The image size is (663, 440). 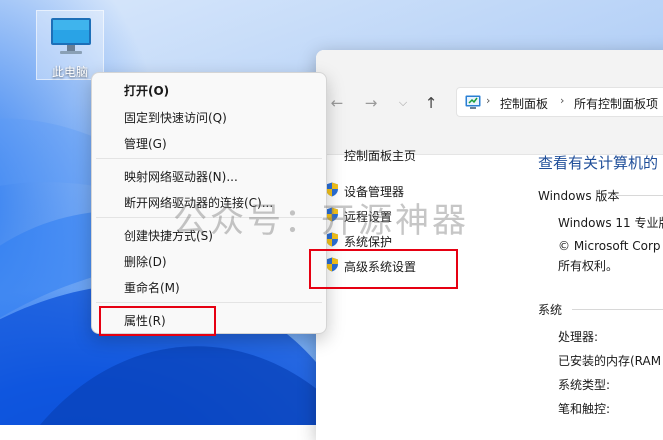 I want to click on menu-item-delete: 删除(D), so click(x=145, y=261).